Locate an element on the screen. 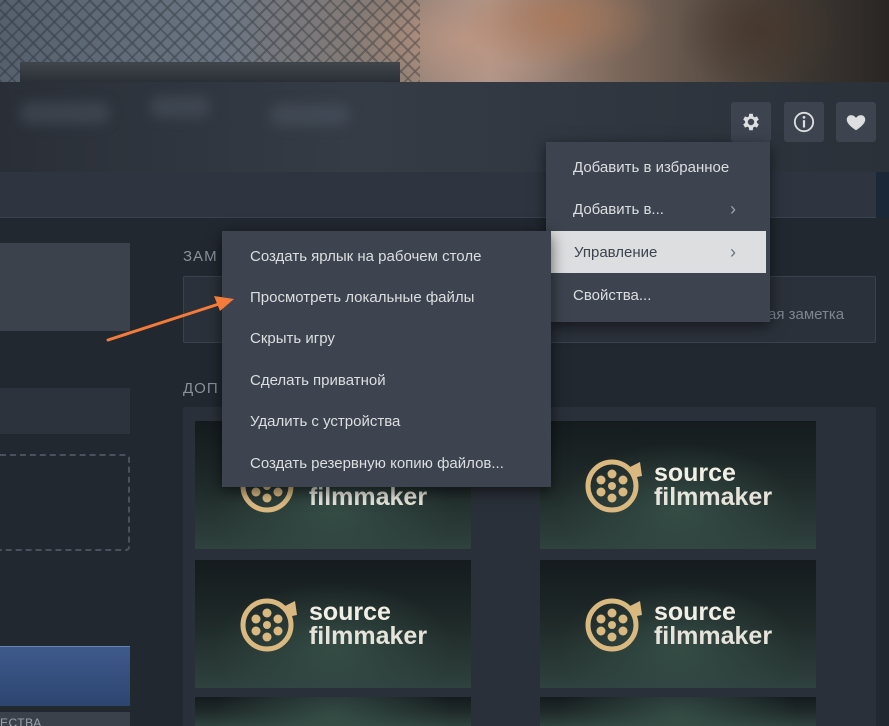 Image resolution: width=889 pixels, height=726 pixels. menu-item-label: Управление is located at coordinates (616, 252).